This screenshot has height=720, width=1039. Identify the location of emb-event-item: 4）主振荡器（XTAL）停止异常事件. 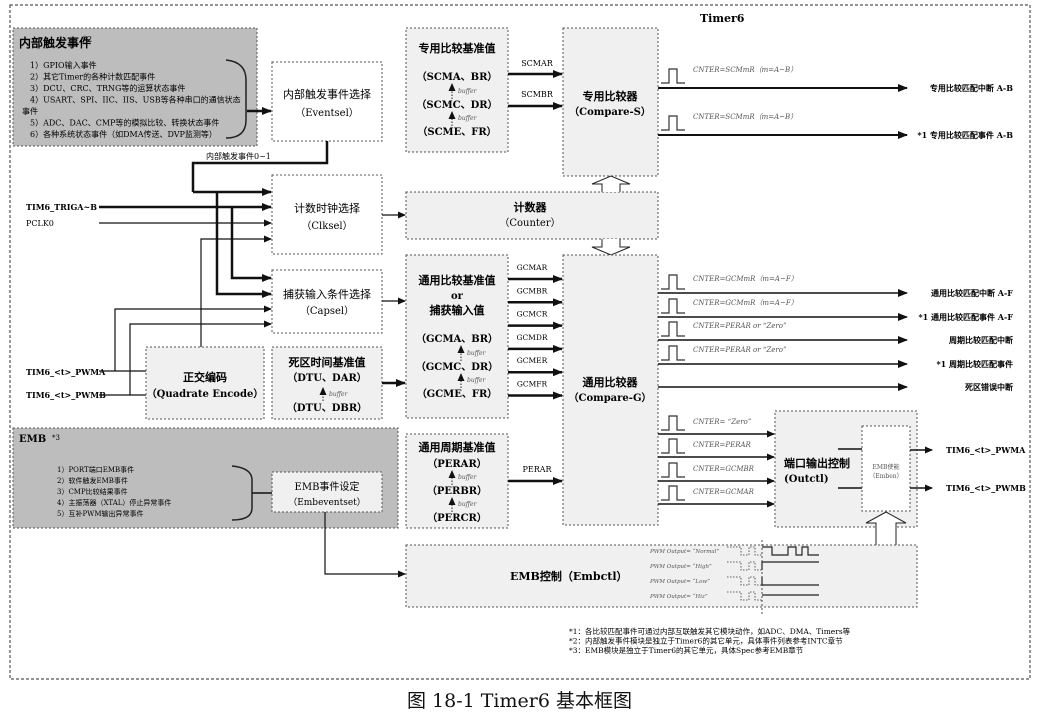
(114, 502).